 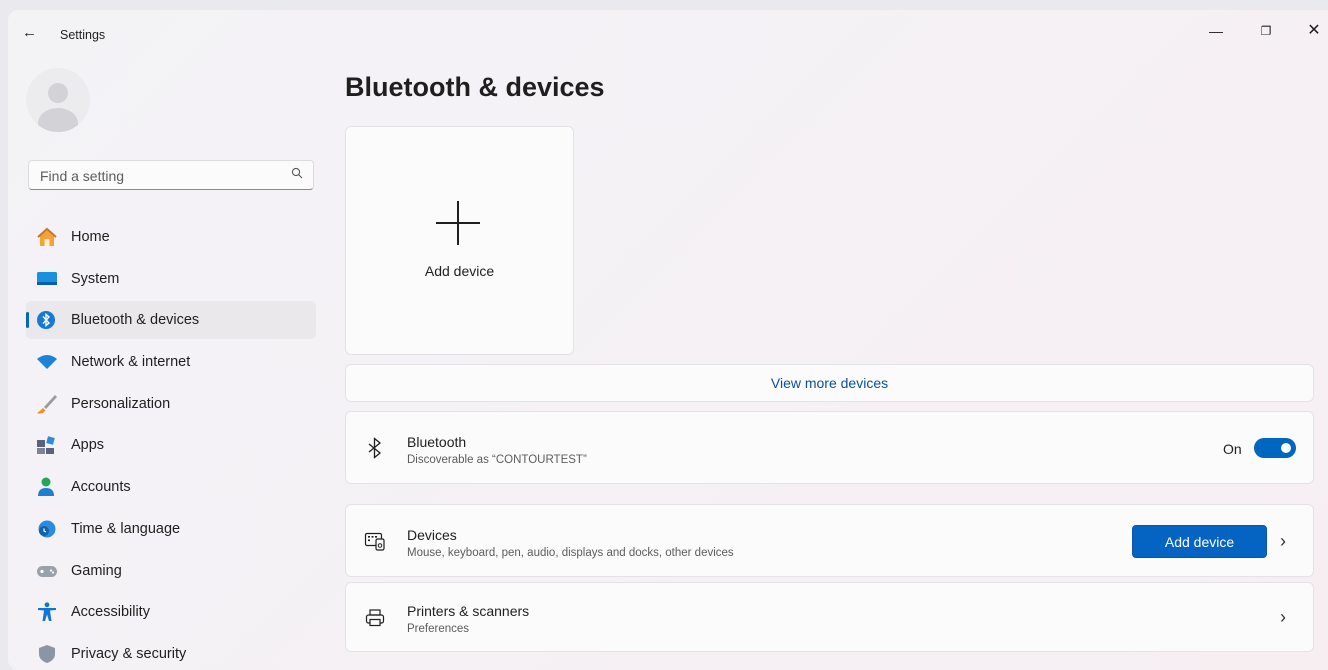 I want to click on shield-icon, so click(x=47, y=654).